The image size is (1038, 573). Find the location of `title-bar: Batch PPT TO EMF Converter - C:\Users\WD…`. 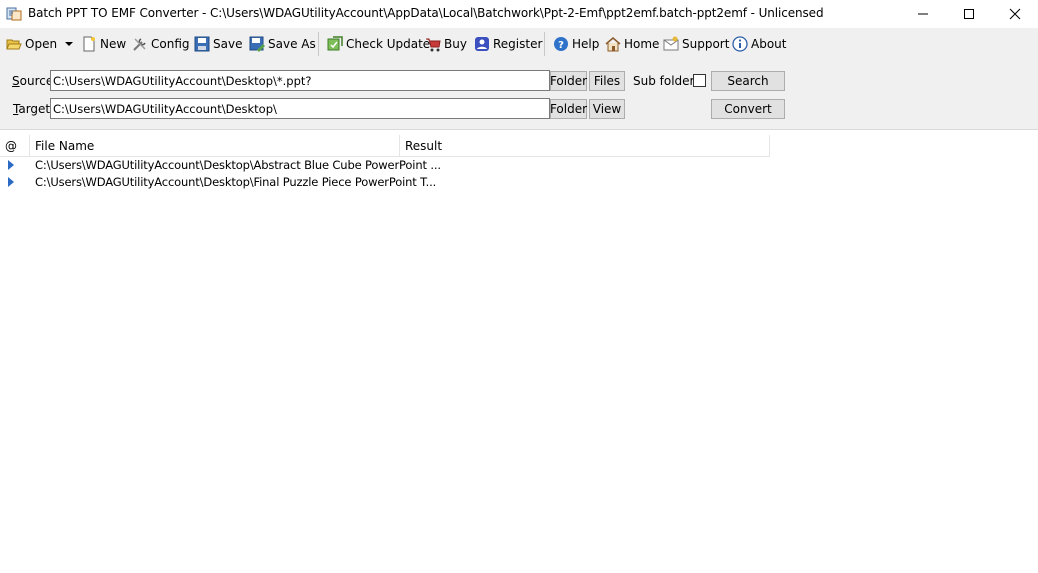

title-bar: Batch PPT TO EMF Converter - C:\Users\WD… is located at coordinates (519, 14).